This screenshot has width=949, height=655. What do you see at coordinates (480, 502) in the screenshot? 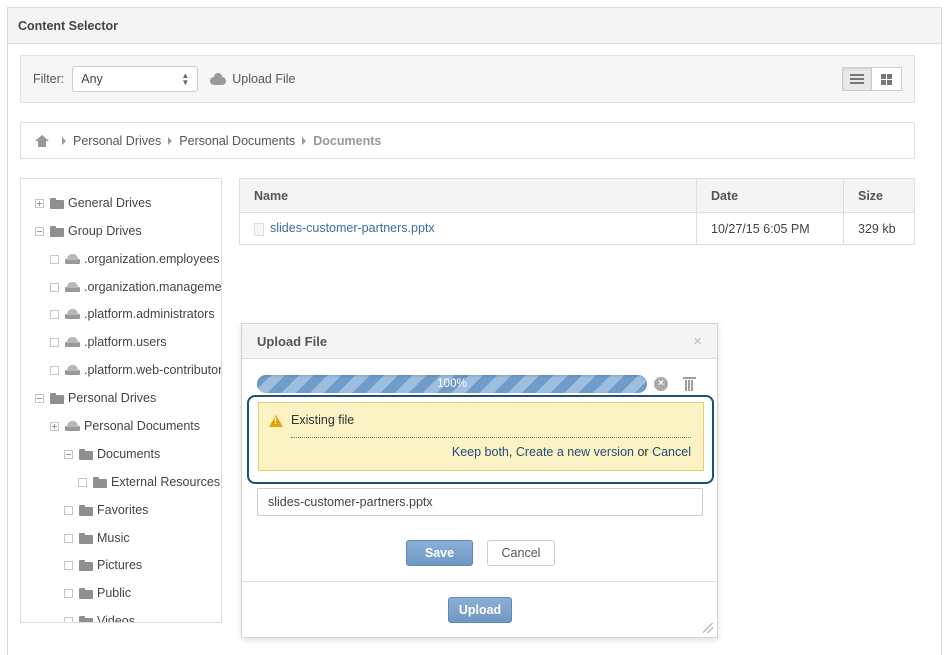
I see `filename-input: slides-customer-partners.pptx` at bounding box center [480, 502].